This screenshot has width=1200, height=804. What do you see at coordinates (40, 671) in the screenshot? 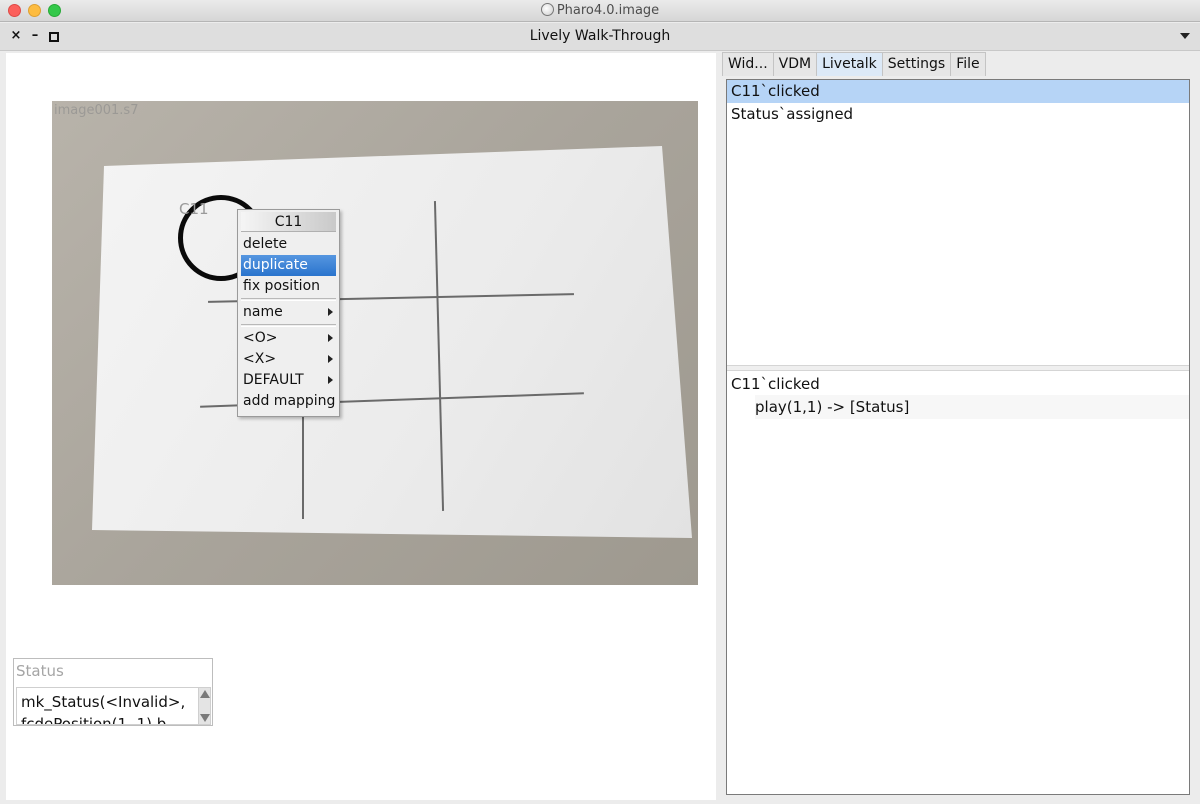
I see `status-title: Status` at bounding box center [40, 671].